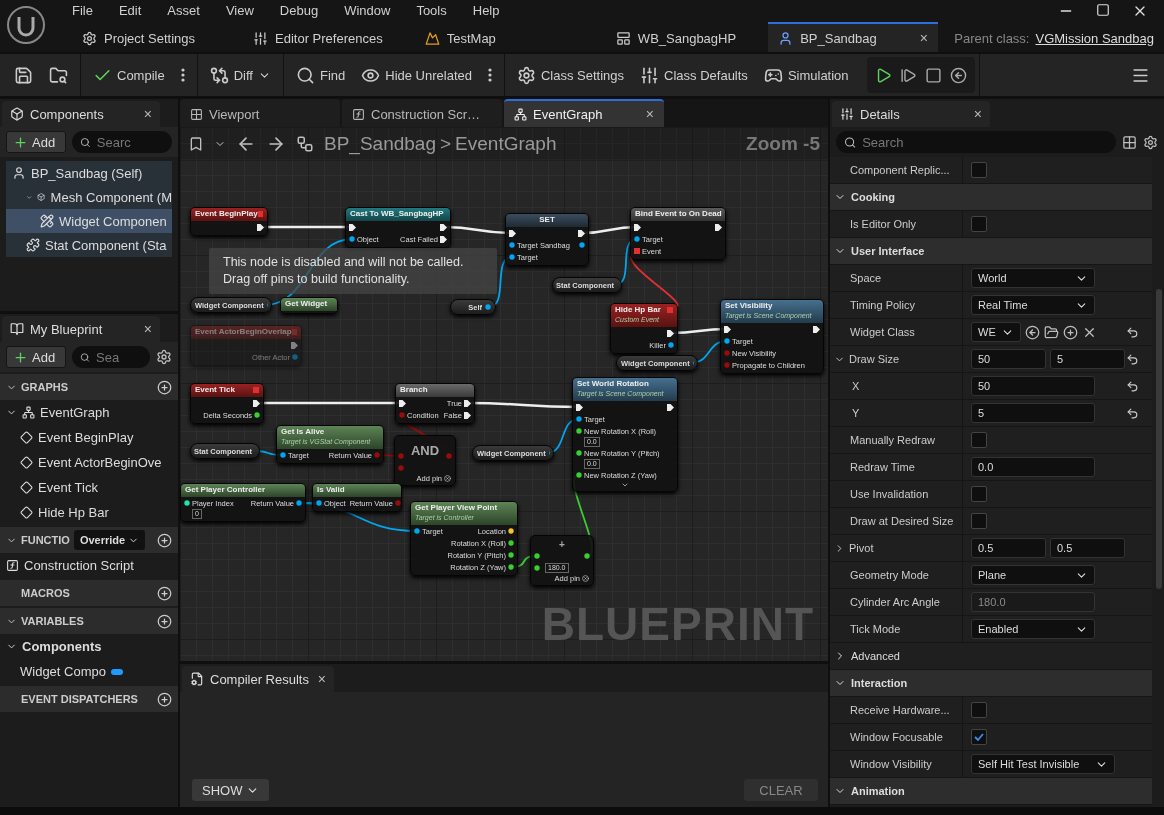 The width and height of the screenshot is (1164, 815). What do you see at coordinates (26, 25) in the screenshot?
I see `logo-icon` at bounding box center [26, 25].